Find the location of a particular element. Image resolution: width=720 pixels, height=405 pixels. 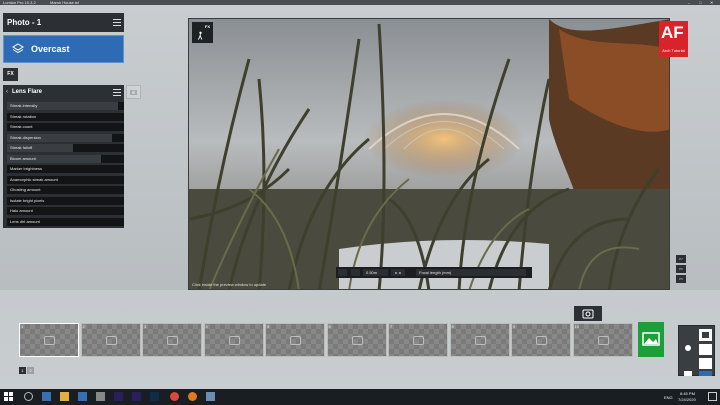

photo-title: Photo - 1 is located at coordinates (24, 22).